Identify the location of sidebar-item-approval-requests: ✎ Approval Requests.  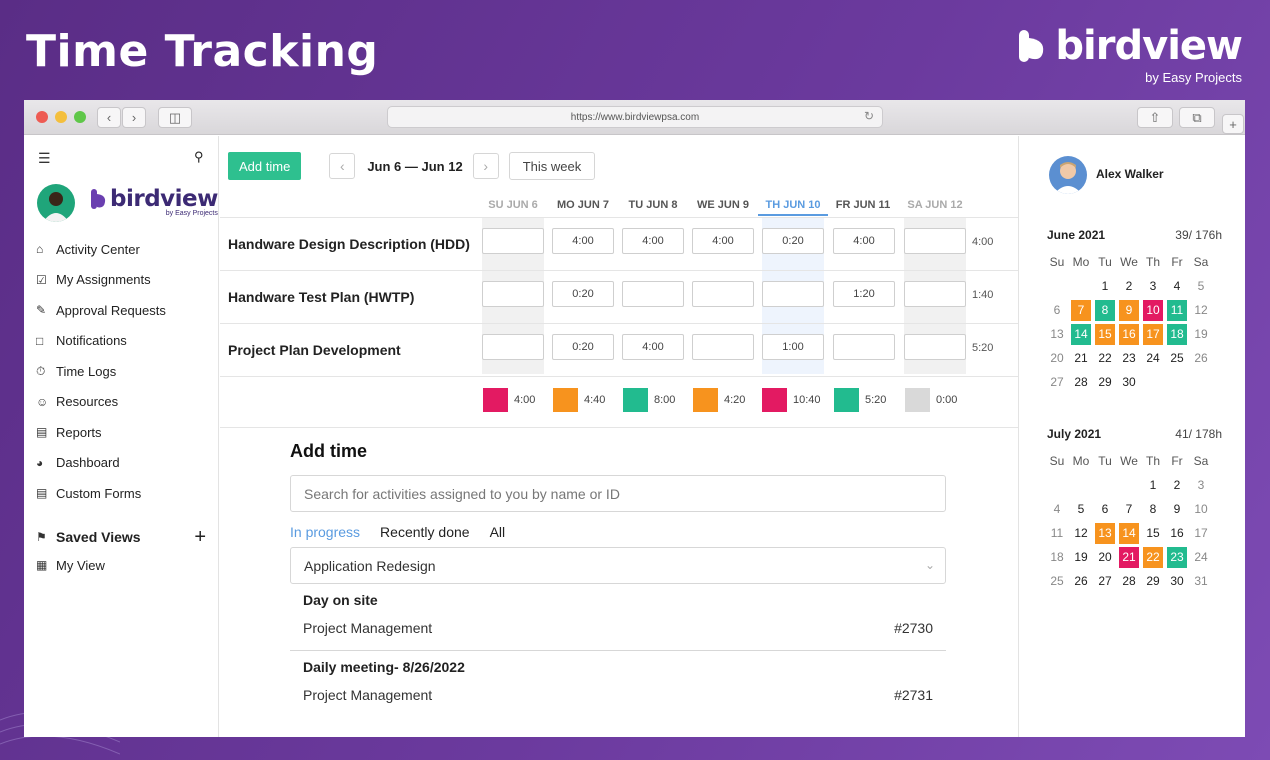
(126, 310).